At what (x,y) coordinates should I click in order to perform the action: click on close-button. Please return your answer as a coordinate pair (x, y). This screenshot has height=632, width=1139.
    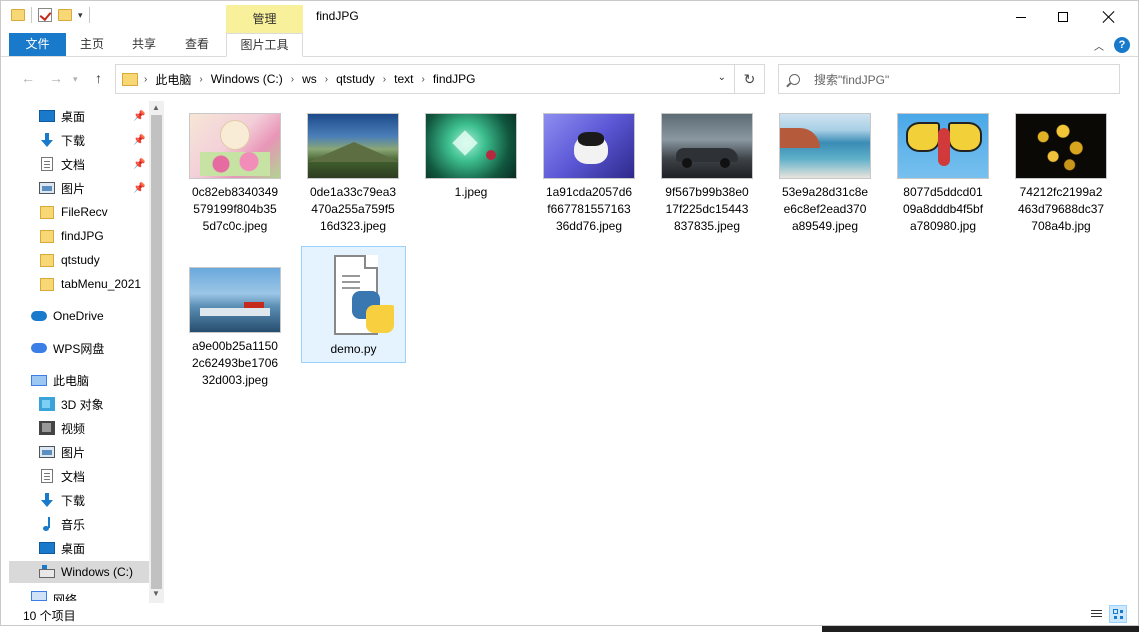
    Looking at the image, I should click on (1109, 17).